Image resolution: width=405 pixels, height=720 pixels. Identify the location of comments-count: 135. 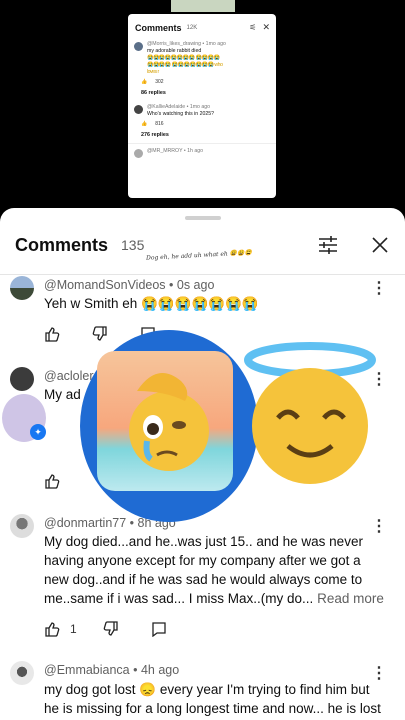
(133, 245).